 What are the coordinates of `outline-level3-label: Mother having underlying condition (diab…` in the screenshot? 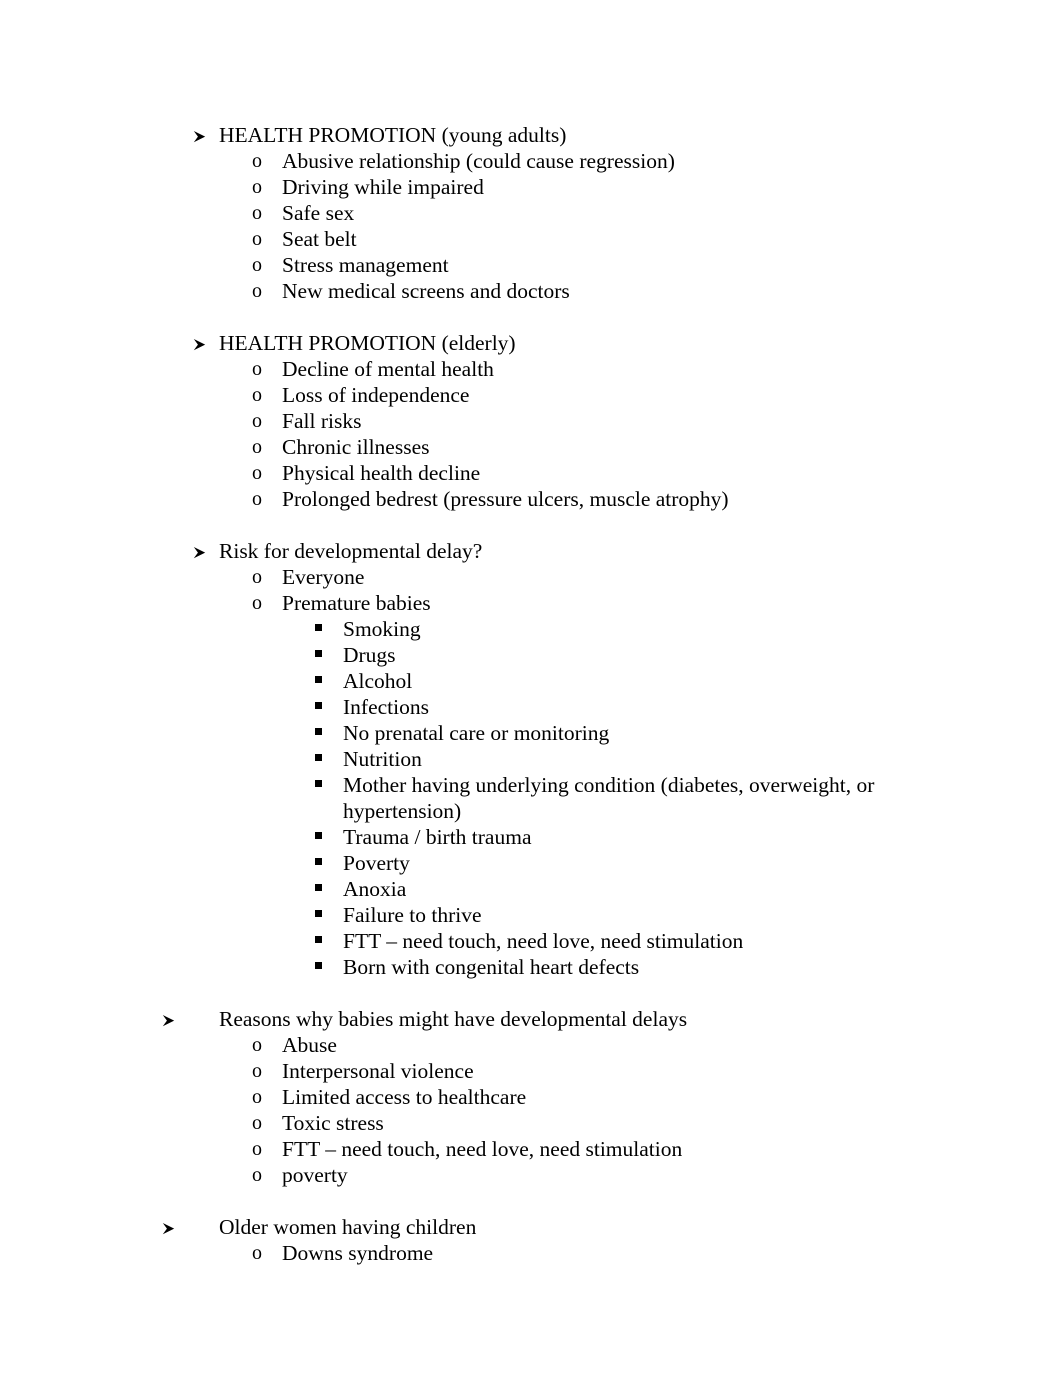 It's located at (611, 798).